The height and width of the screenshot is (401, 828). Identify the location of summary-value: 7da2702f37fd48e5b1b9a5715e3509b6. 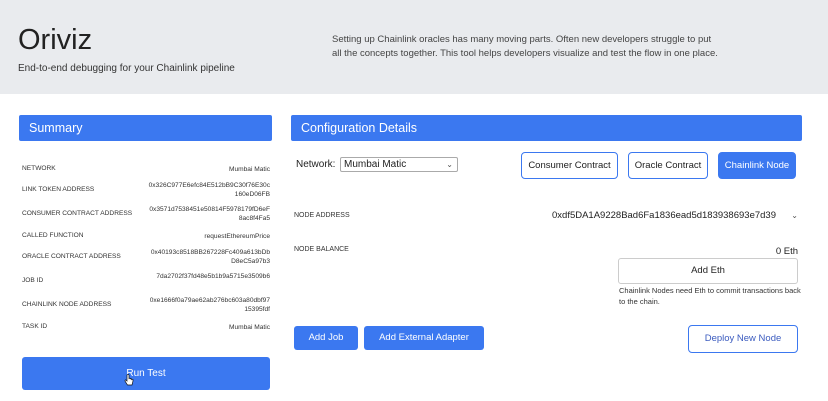
(213, 276).